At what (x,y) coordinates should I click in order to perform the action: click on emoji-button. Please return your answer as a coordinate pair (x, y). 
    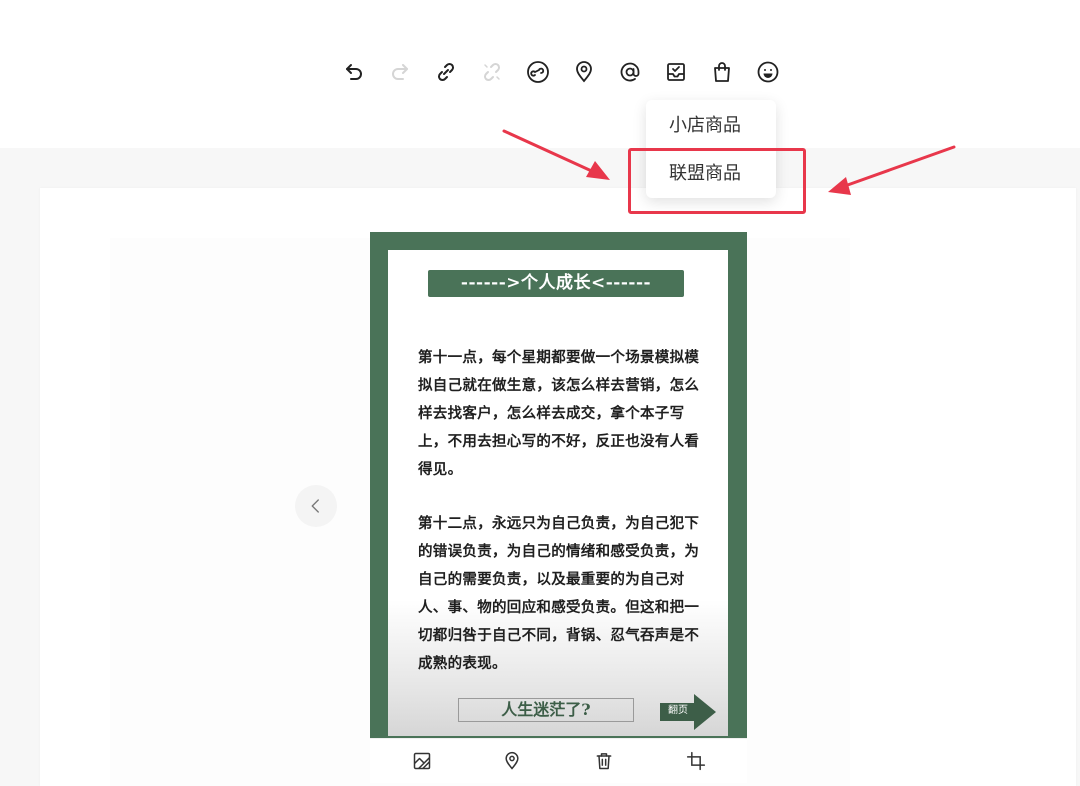
    Looking at the image, I should click on (768, 72).